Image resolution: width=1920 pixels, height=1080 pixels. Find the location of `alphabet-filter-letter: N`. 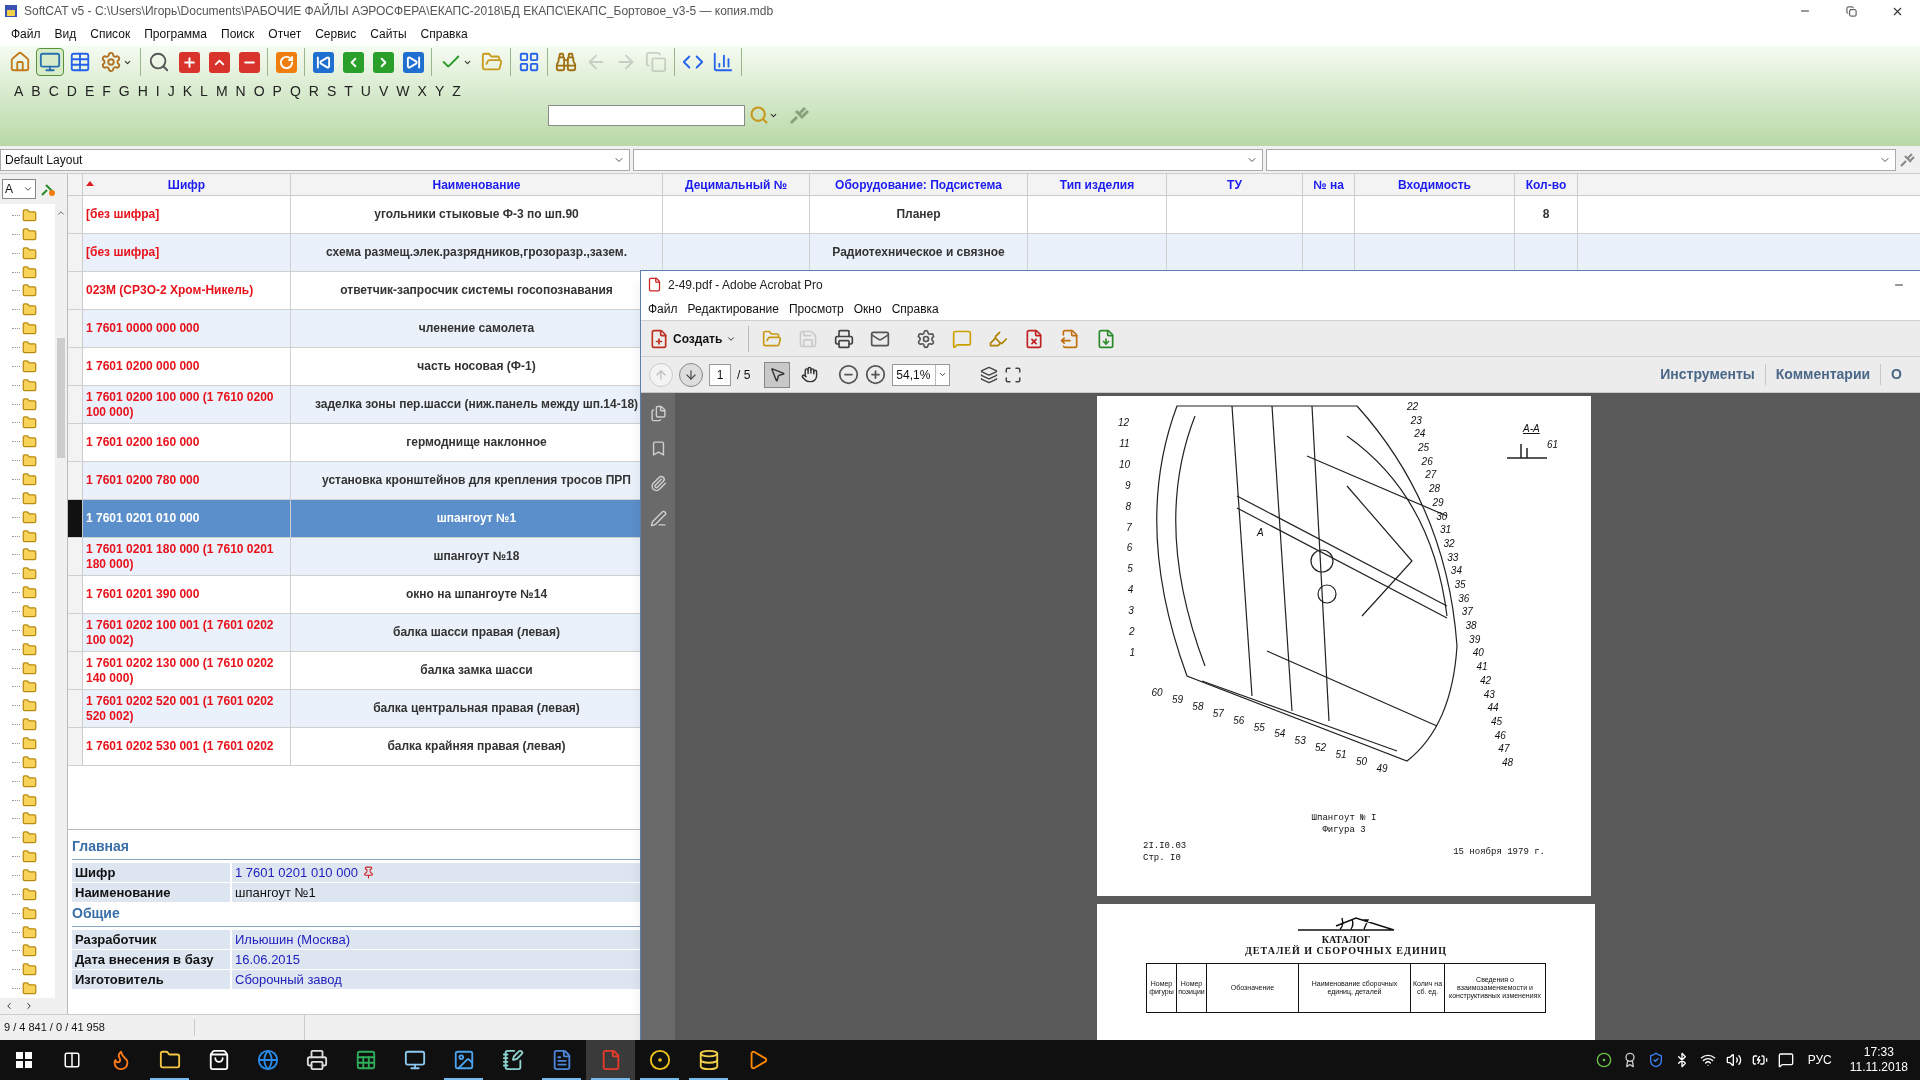

alphabet-filter-letter: N is located at coordinates (240, 91).